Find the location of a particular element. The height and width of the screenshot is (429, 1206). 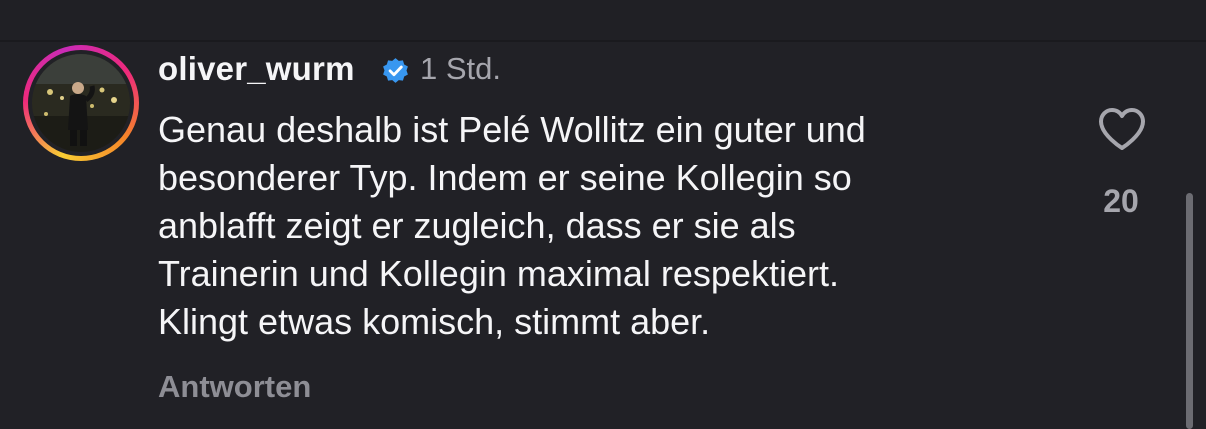

avatar-photo is located at coordinates (81, 103).